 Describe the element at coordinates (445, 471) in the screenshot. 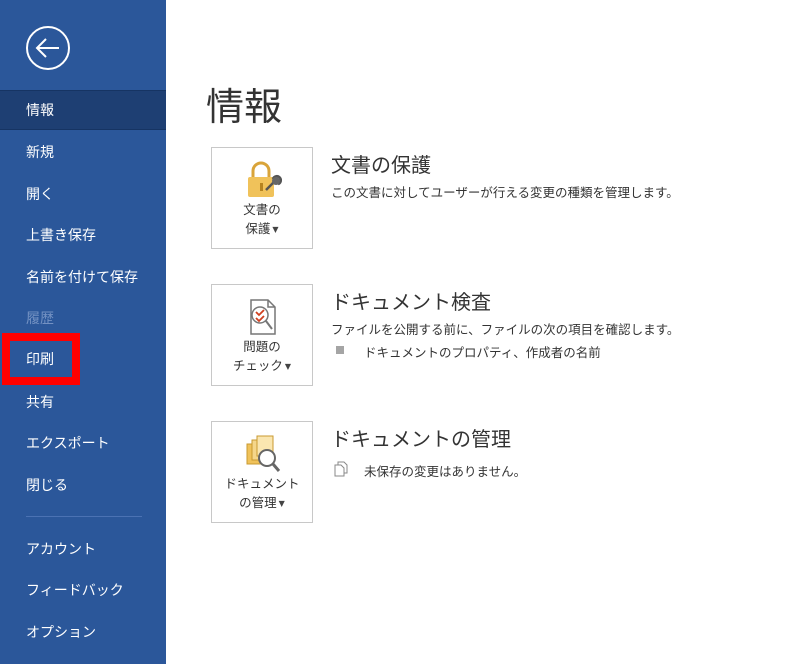

I see `manage-section-status: 未保存の変更はありません。` at that location.